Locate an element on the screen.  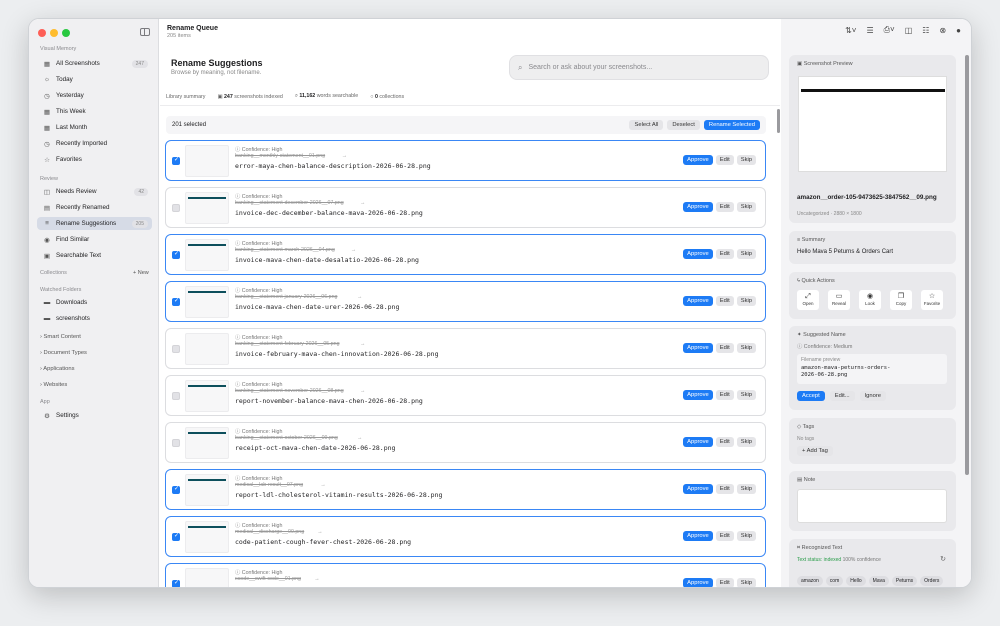
sidebar-item-yesterday: ◷ Yesterday is located at coordinates (94, 95).